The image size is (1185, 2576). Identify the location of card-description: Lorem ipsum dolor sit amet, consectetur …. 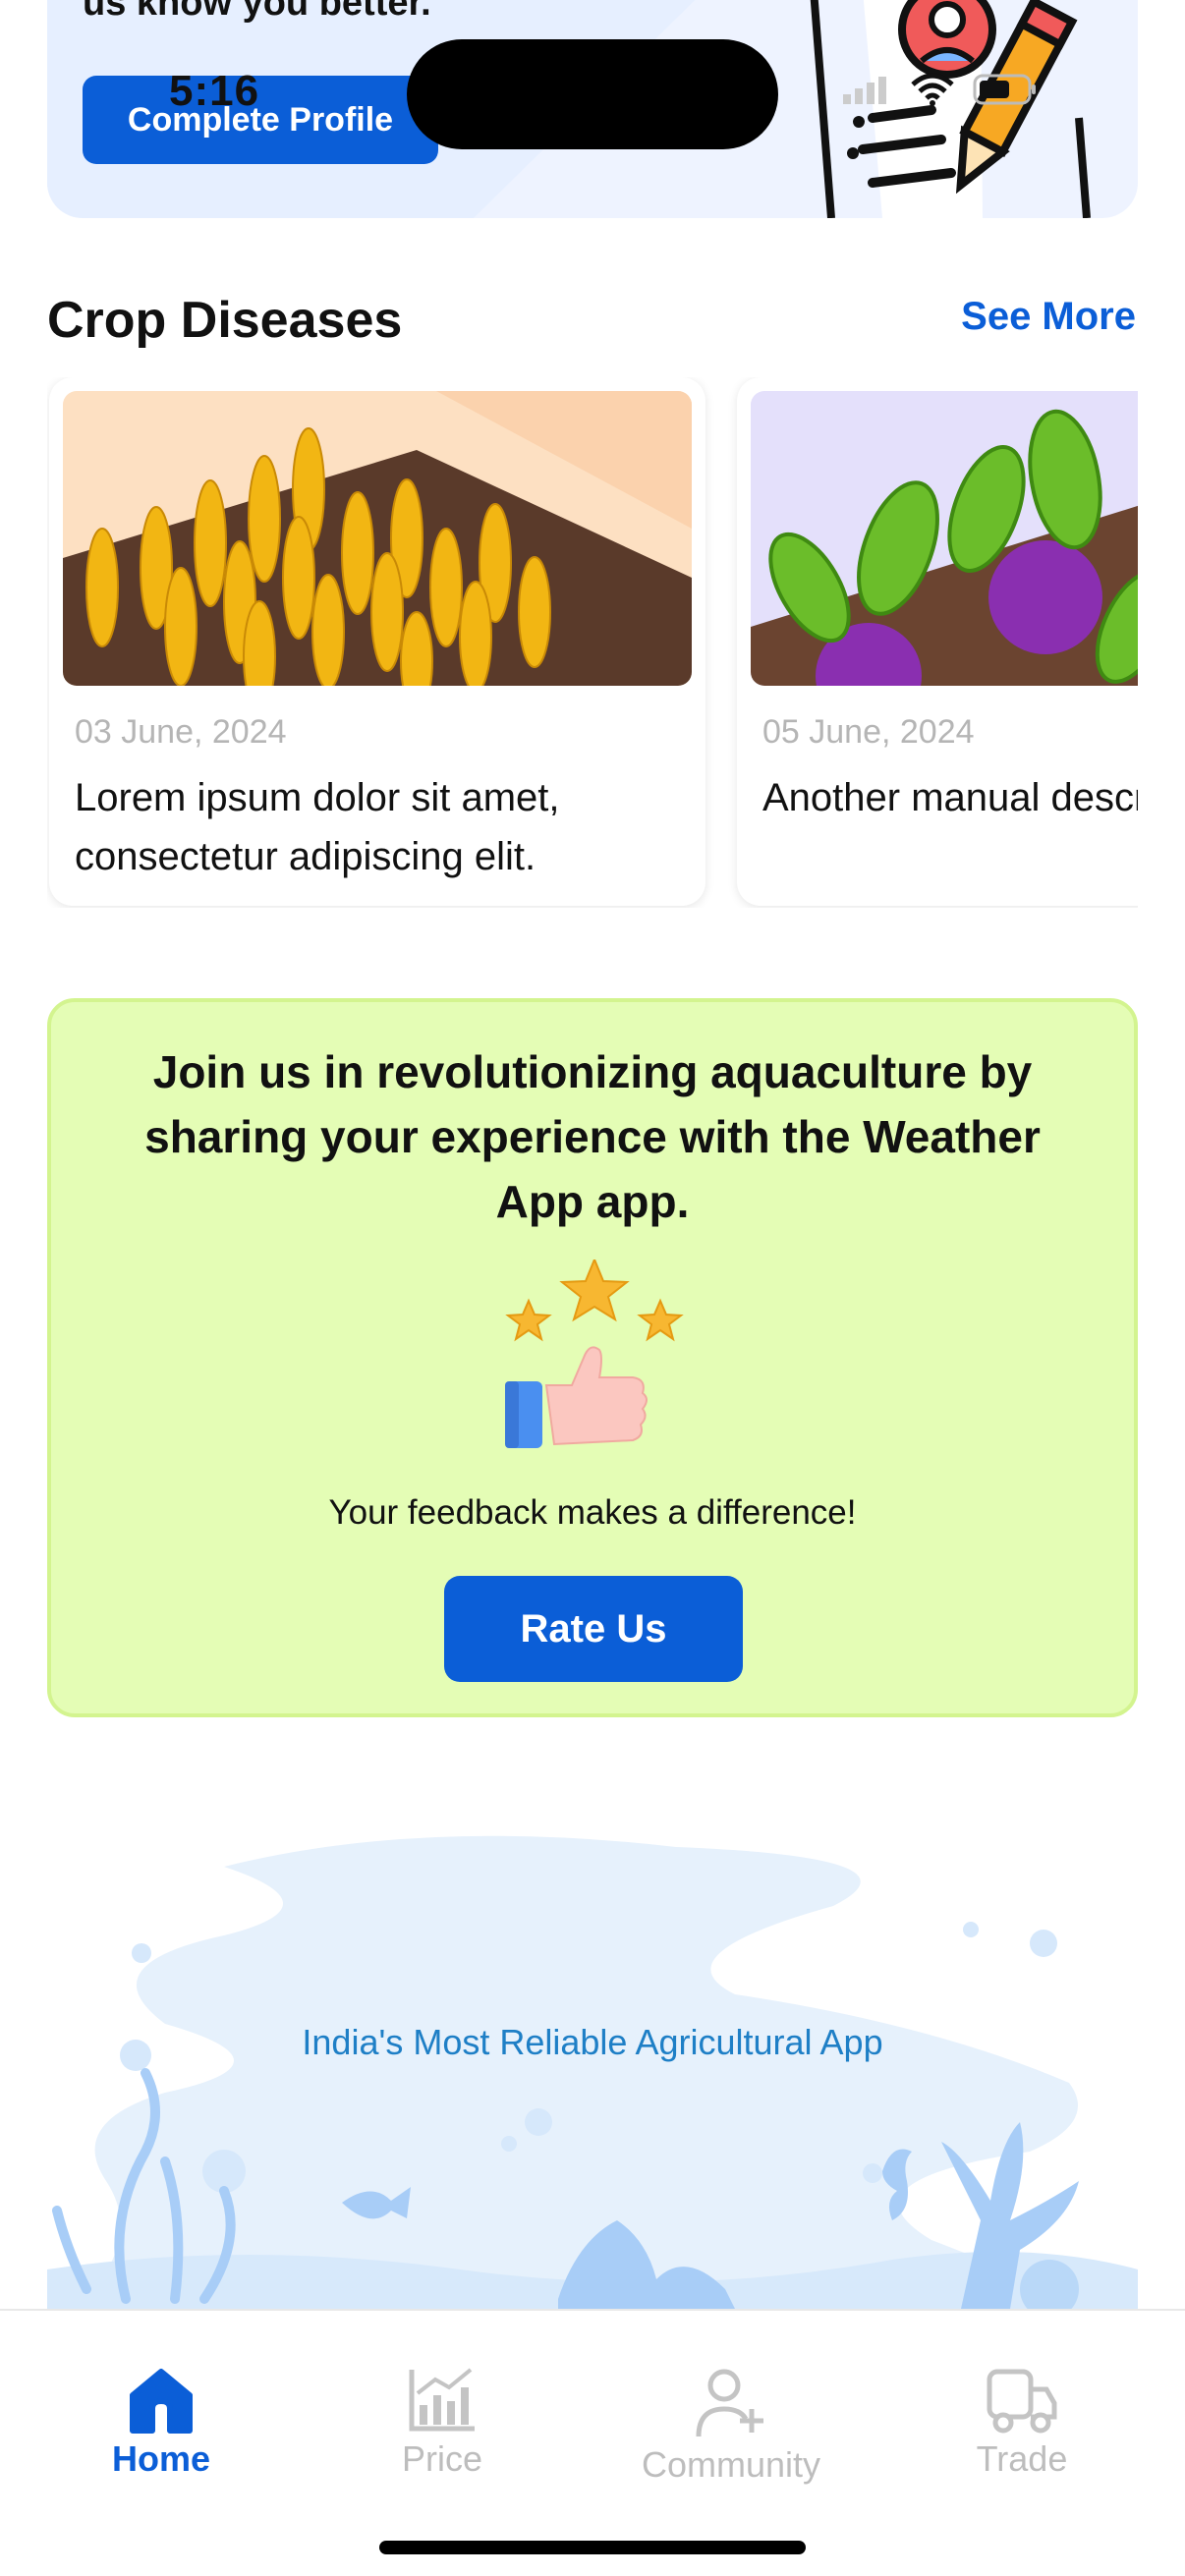
(318, 827).